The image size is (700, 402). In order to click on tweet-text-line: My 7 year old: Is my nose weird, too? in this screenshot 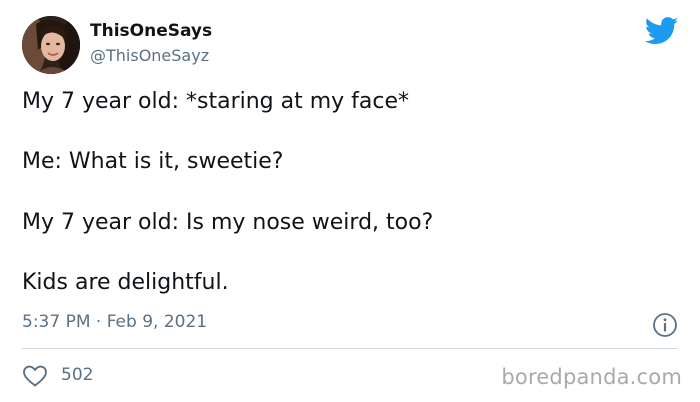, I will do `click(228, 222)`.